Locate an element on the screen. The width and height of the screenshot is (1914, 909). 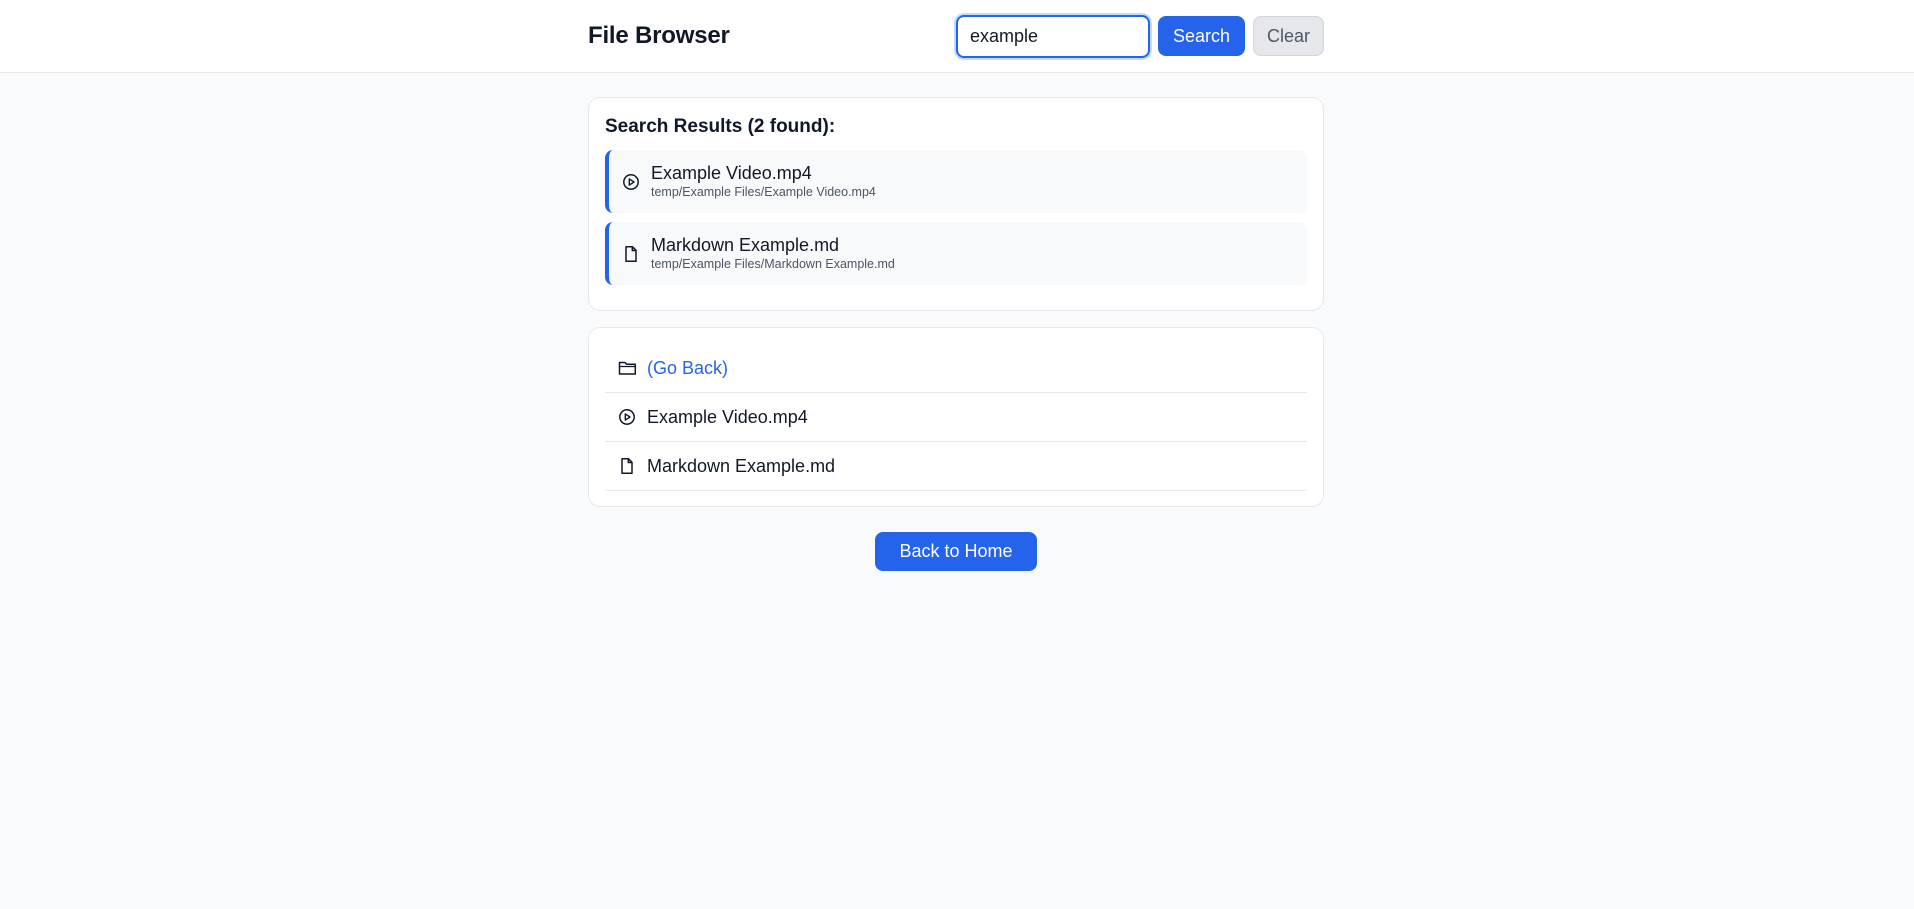
footer-actions: Back to Home is located at coordinates (956, 551).